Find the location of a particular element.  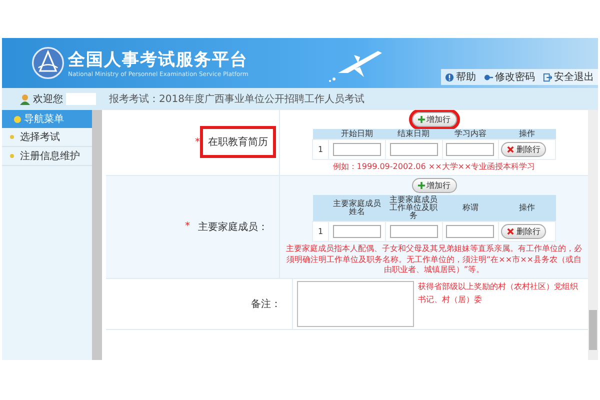

hint-text: 例如：1999.09-2002.06 ××大学××专业函授本科学习 is located at coordinates (434, 167).